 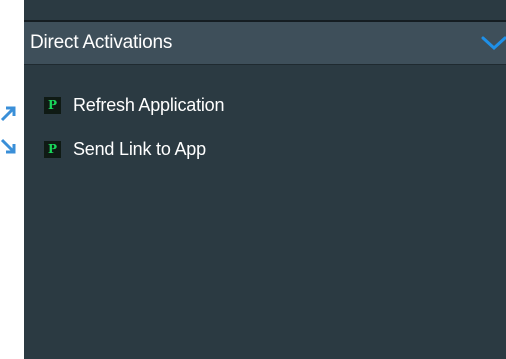 I want to click on list-item-refresh-application: P Refresh Application, so click(x=134, y=105).